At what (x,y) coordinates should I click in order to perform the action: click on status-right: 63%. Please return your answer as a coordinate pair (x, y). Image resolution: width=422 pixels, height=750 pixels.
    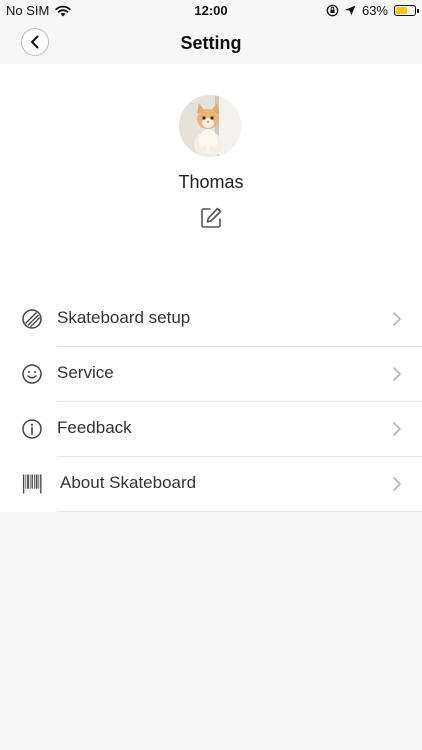
    Looking at the image, I should click on (372, 10).